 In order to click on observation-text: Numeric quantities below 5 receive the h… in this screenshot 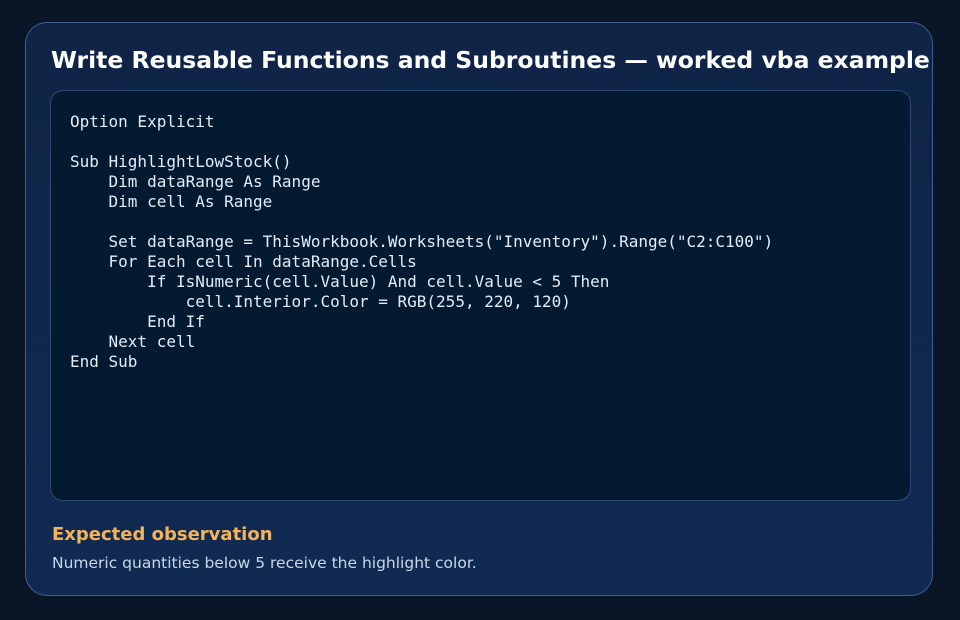, I will do `click(264, 563)`.